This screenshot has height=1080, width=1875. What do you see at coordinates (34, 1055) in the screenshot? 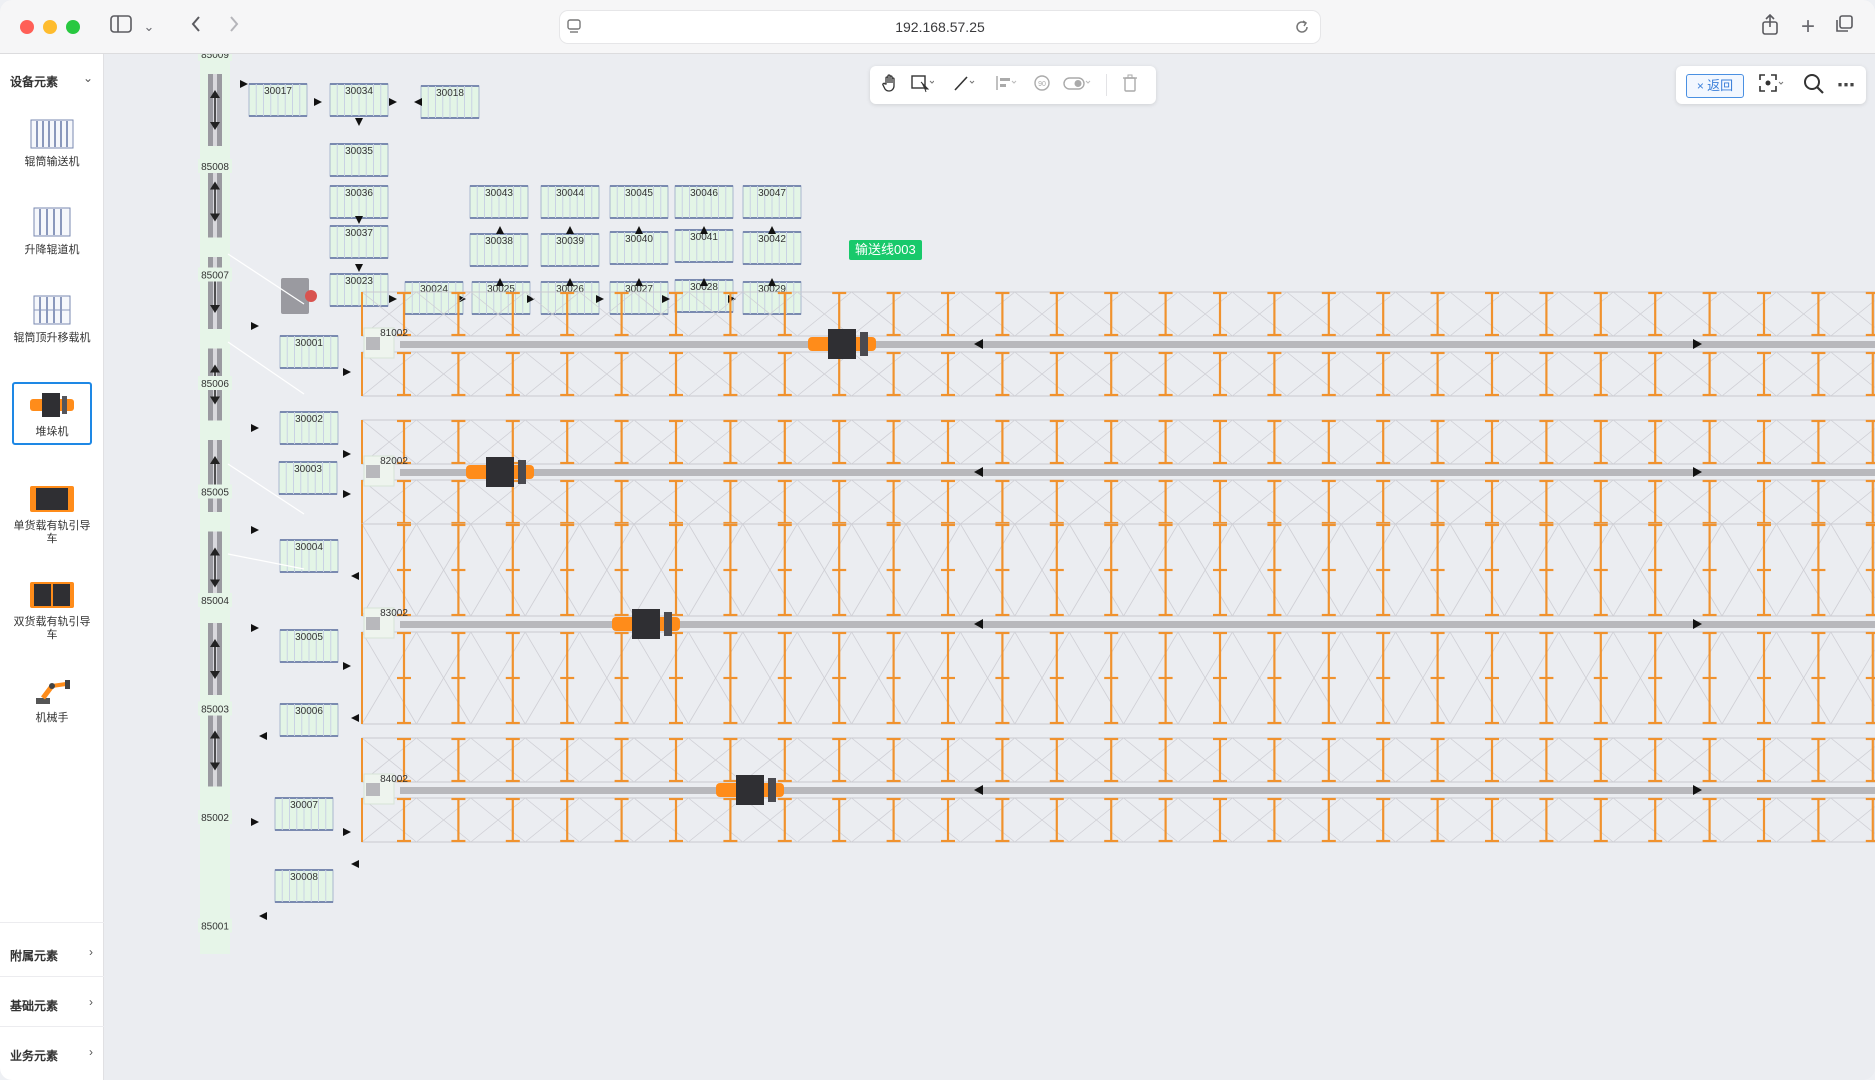
I see `section-business-elements: 业务元素` at bounding box center [34, 1055].